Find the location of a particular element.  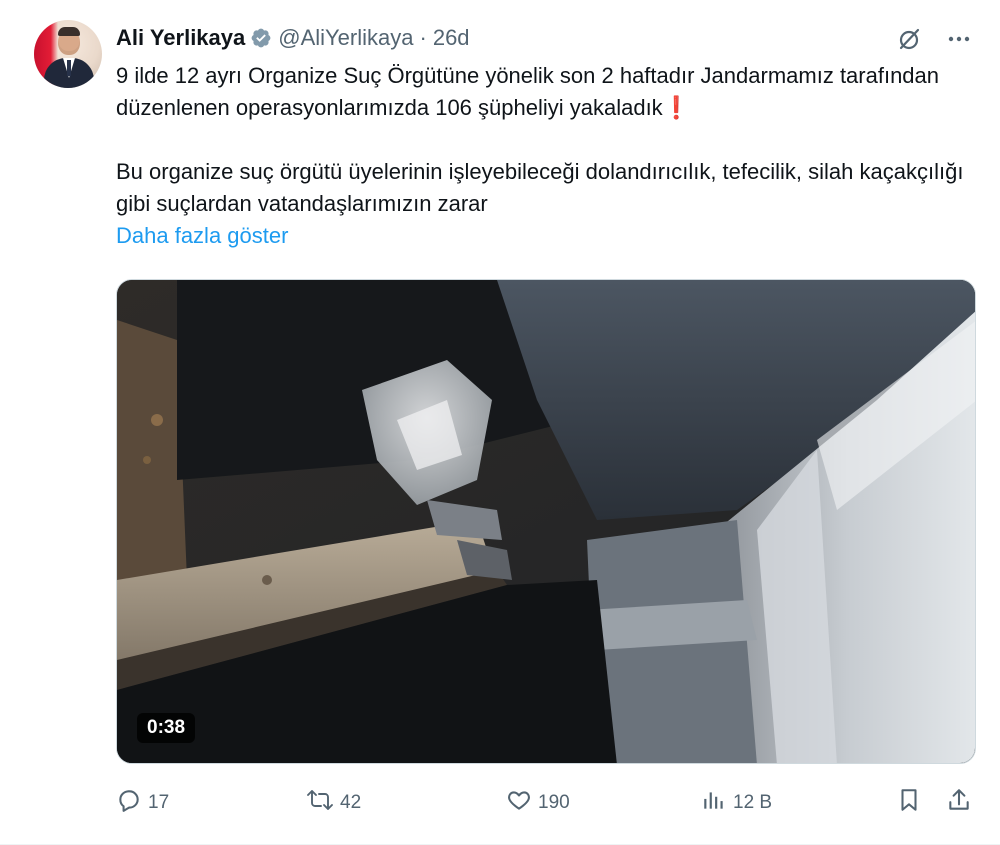

share-button is located at coordinates (959, 803).